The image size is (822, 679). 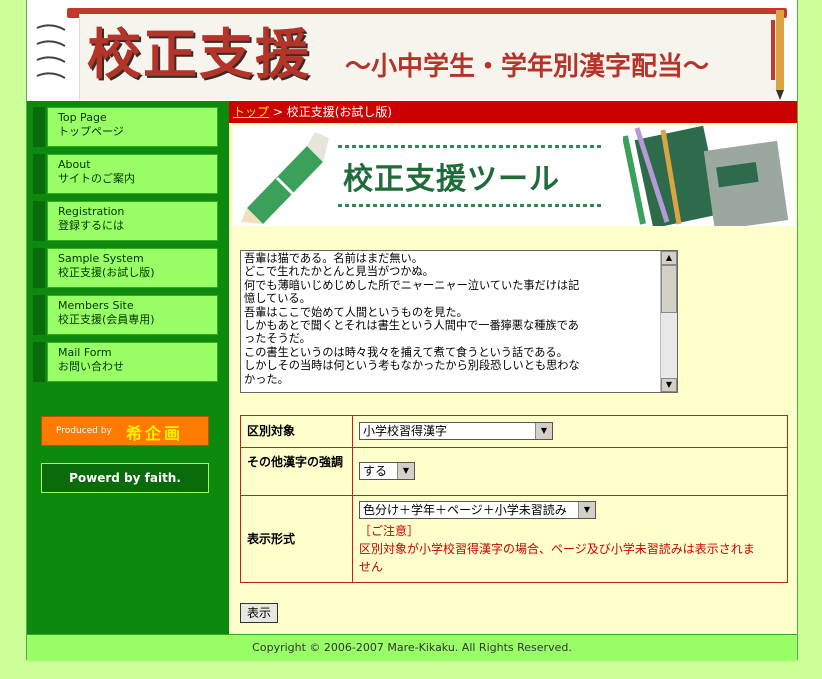 I want to click on option-label: その他漢字の強調, so click(x=297, y=471).